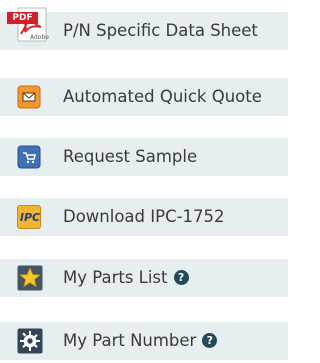 This screenshot has height=363, width=320. I want to click on pdf-badge: PDF, so click(22, 18).